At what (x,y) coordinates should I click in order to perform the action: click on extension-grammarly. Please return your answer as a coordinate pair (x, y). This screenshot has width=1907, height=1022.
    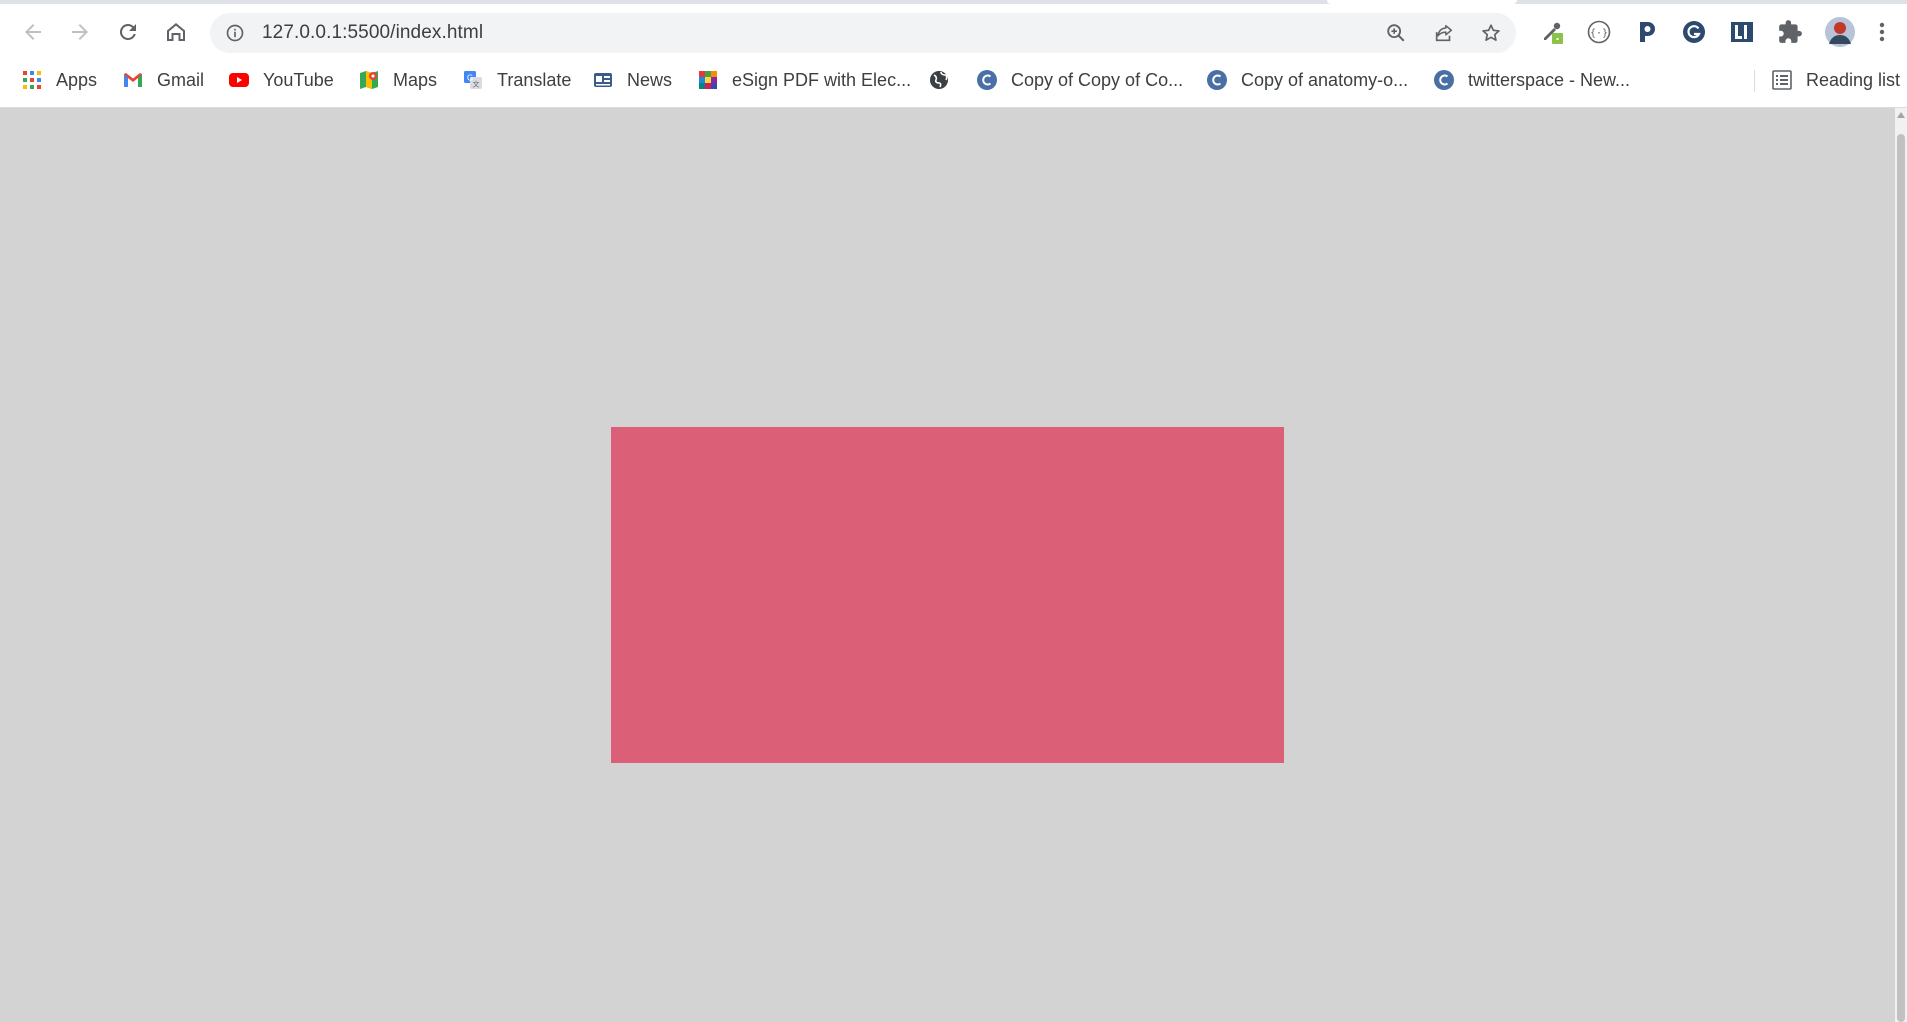
    Looking at the image, I should click on (1694, 32).